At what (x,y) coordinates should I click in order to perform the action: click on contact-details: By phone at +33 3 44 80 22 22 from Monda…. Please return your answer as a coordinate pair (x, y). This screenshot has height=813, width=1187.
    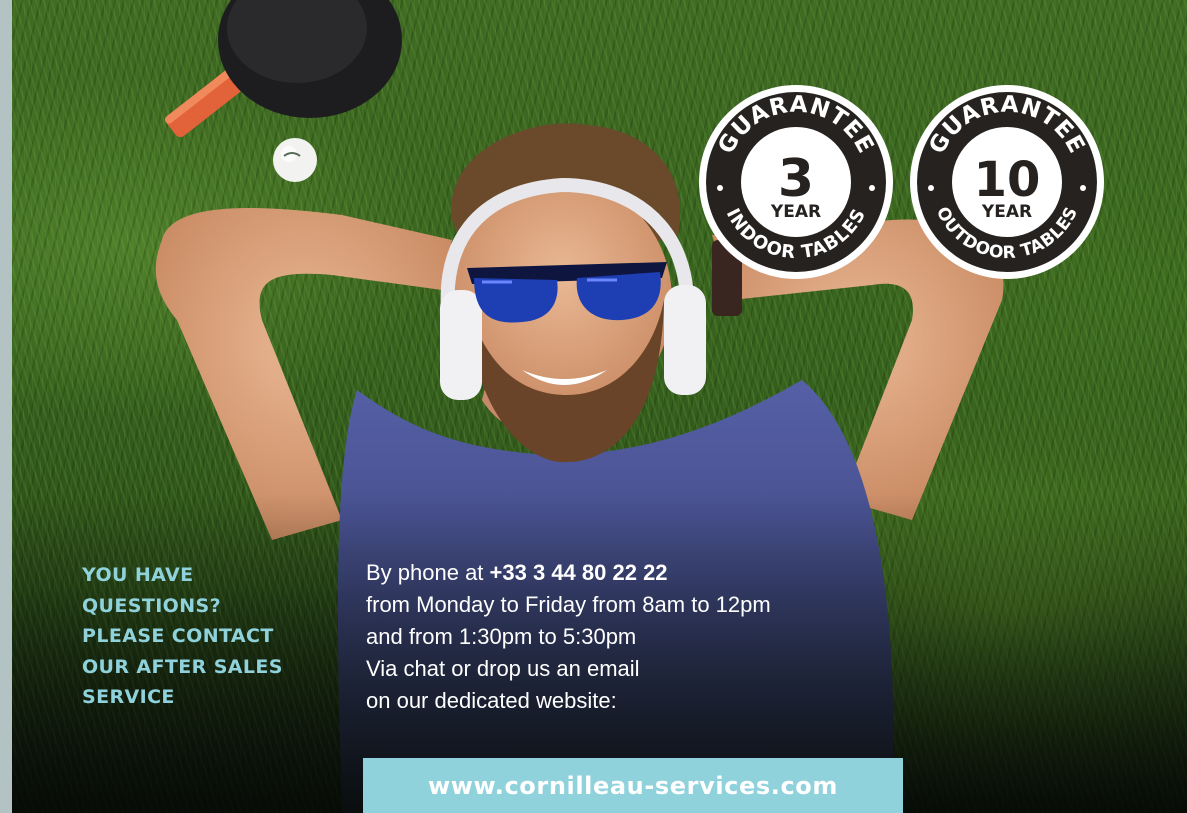
    Looking at the image, I should click on (646, 637).